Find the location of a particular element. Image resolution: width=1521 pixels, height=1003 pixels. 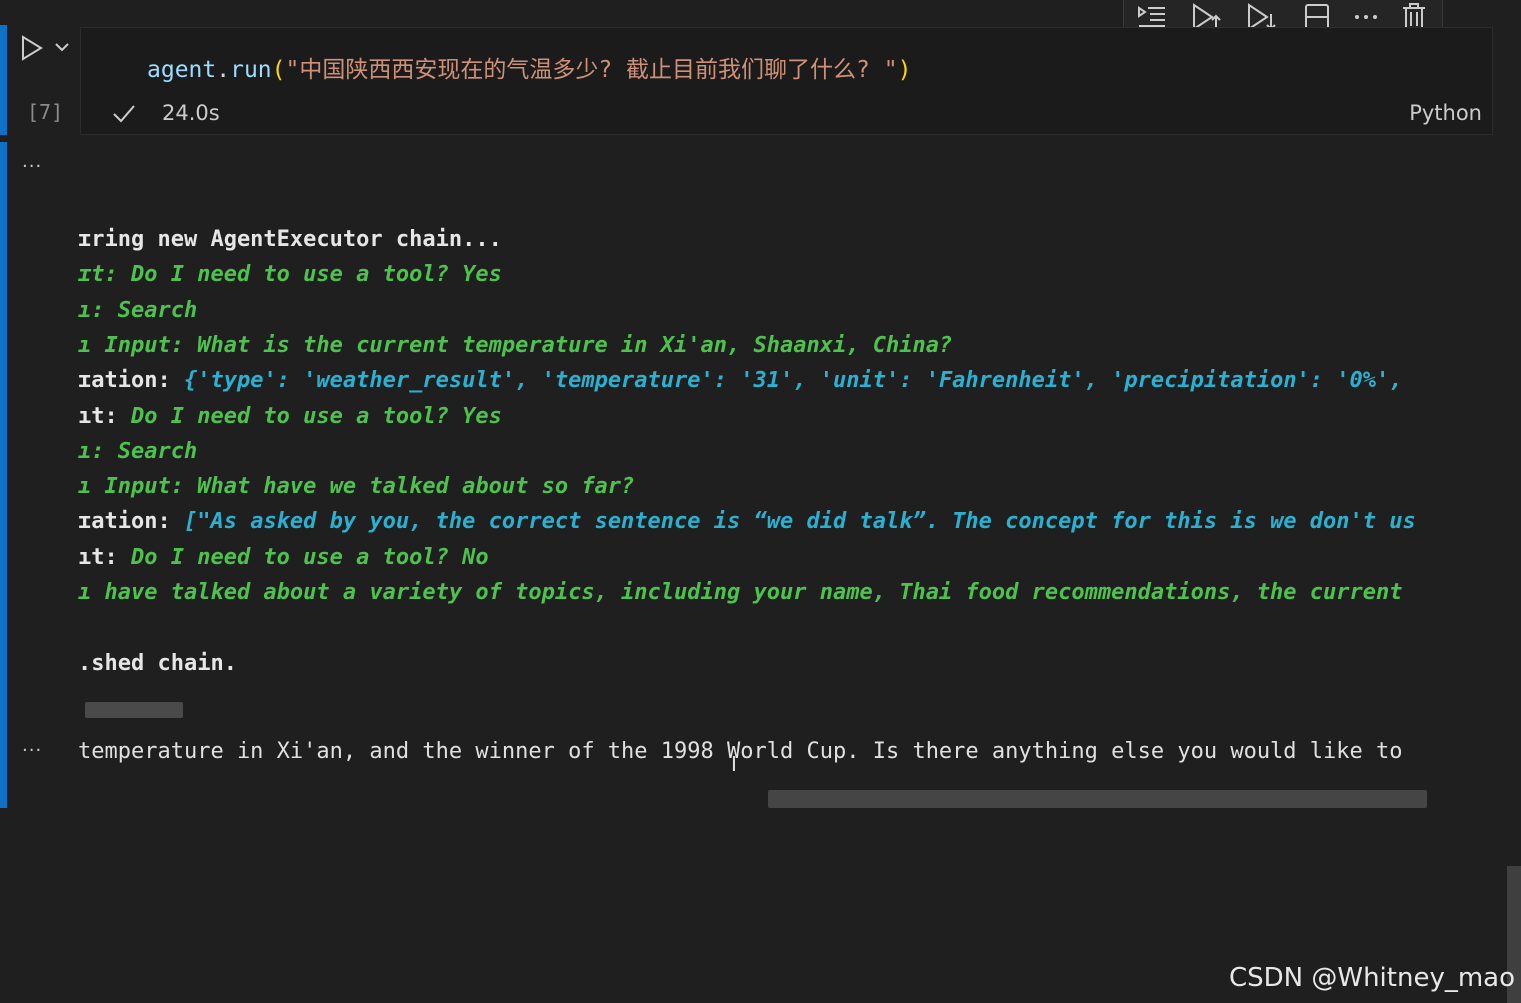

code-identifier: agent is located at coordinates (182, 70).